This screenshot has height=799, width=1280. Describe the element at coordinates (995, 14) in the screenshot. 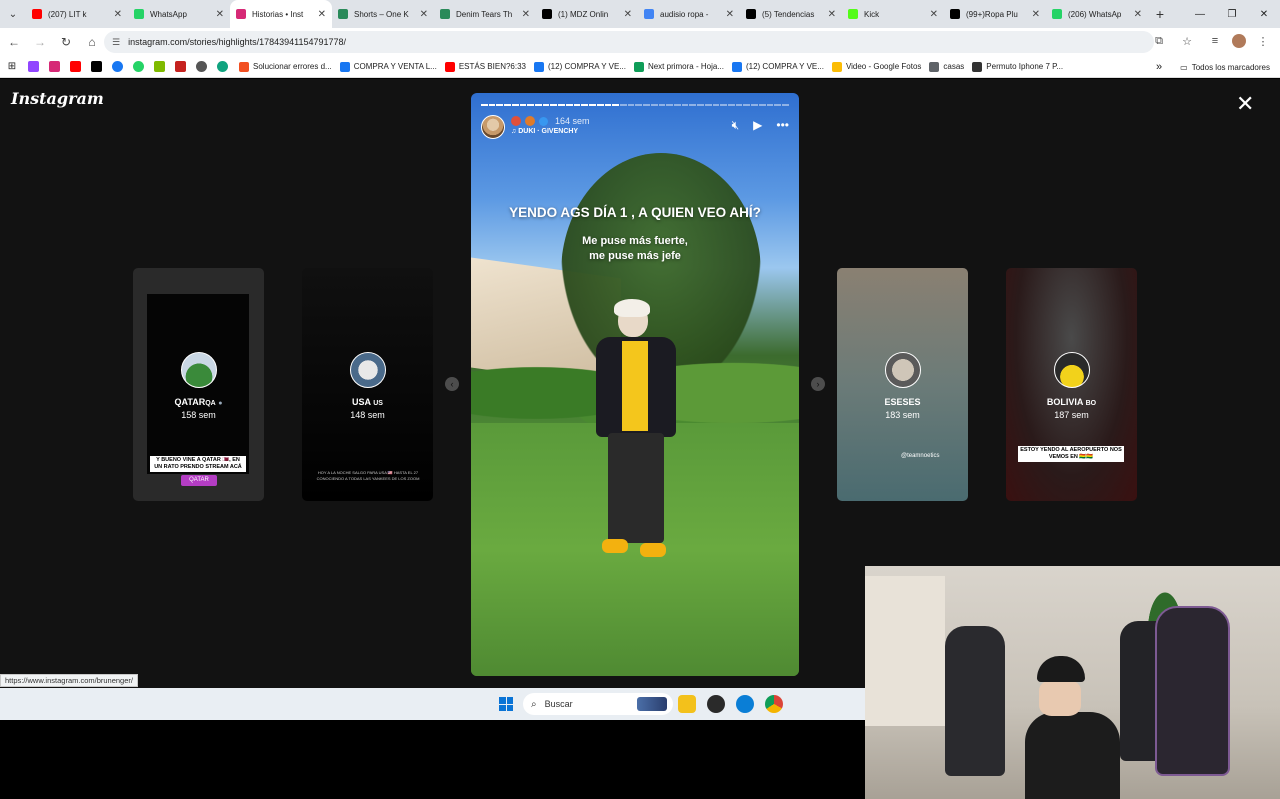

I see `browser-tab: (99+)Ropa Plu ✕` at that location.